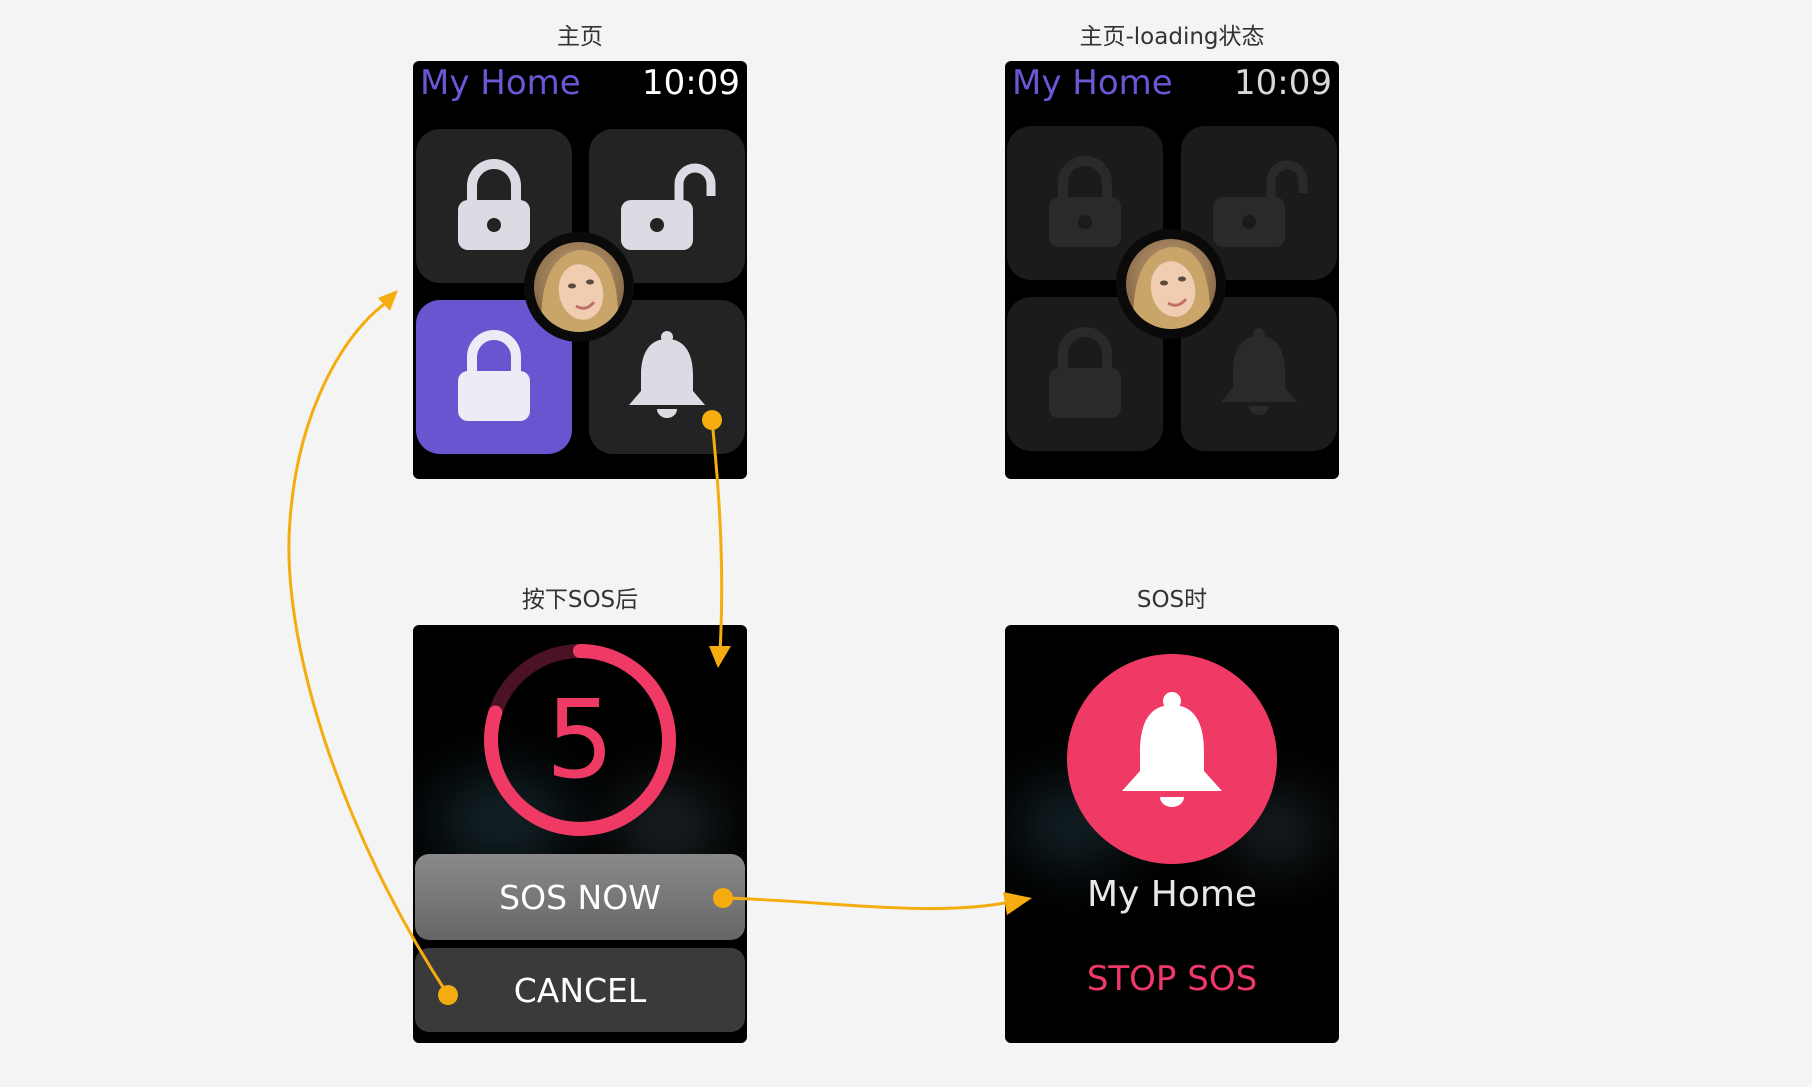 Image resolution: width=1812 pixels, height=1087 pixels. I want to click on countdown-screen: 5 SOS NOW CANCEL, so click(580, 834).